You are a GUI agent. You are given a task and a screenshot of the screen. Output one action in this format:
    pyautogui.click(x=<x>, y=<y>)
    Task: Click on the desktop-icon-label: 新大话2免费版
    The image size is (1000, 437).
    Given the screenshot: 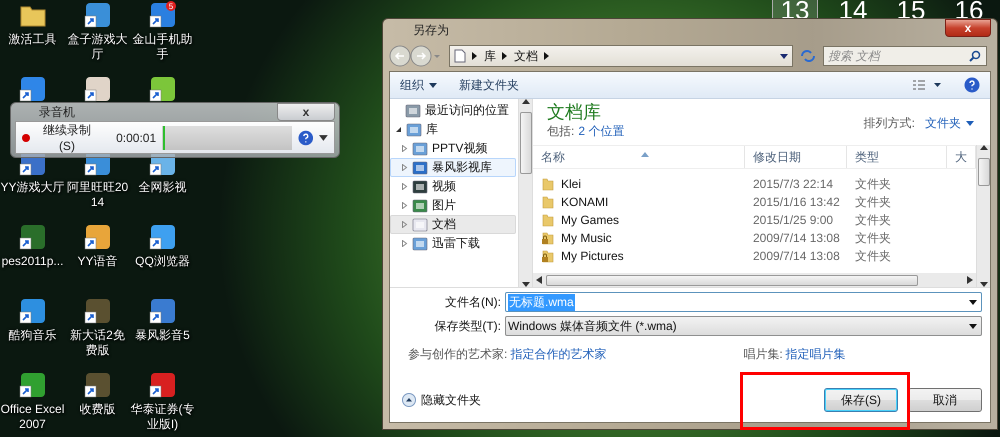 What is the action you would take?
    pyautogui.click(x=98, y=343)
    